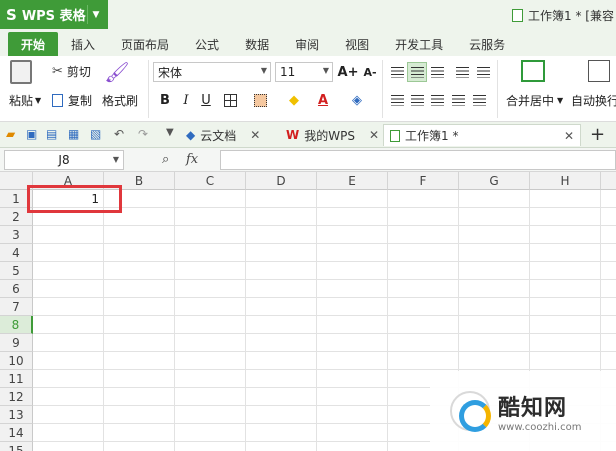 This screenshot has height=451, width=616. I want to click on row-header: 4, so click(16, 253).